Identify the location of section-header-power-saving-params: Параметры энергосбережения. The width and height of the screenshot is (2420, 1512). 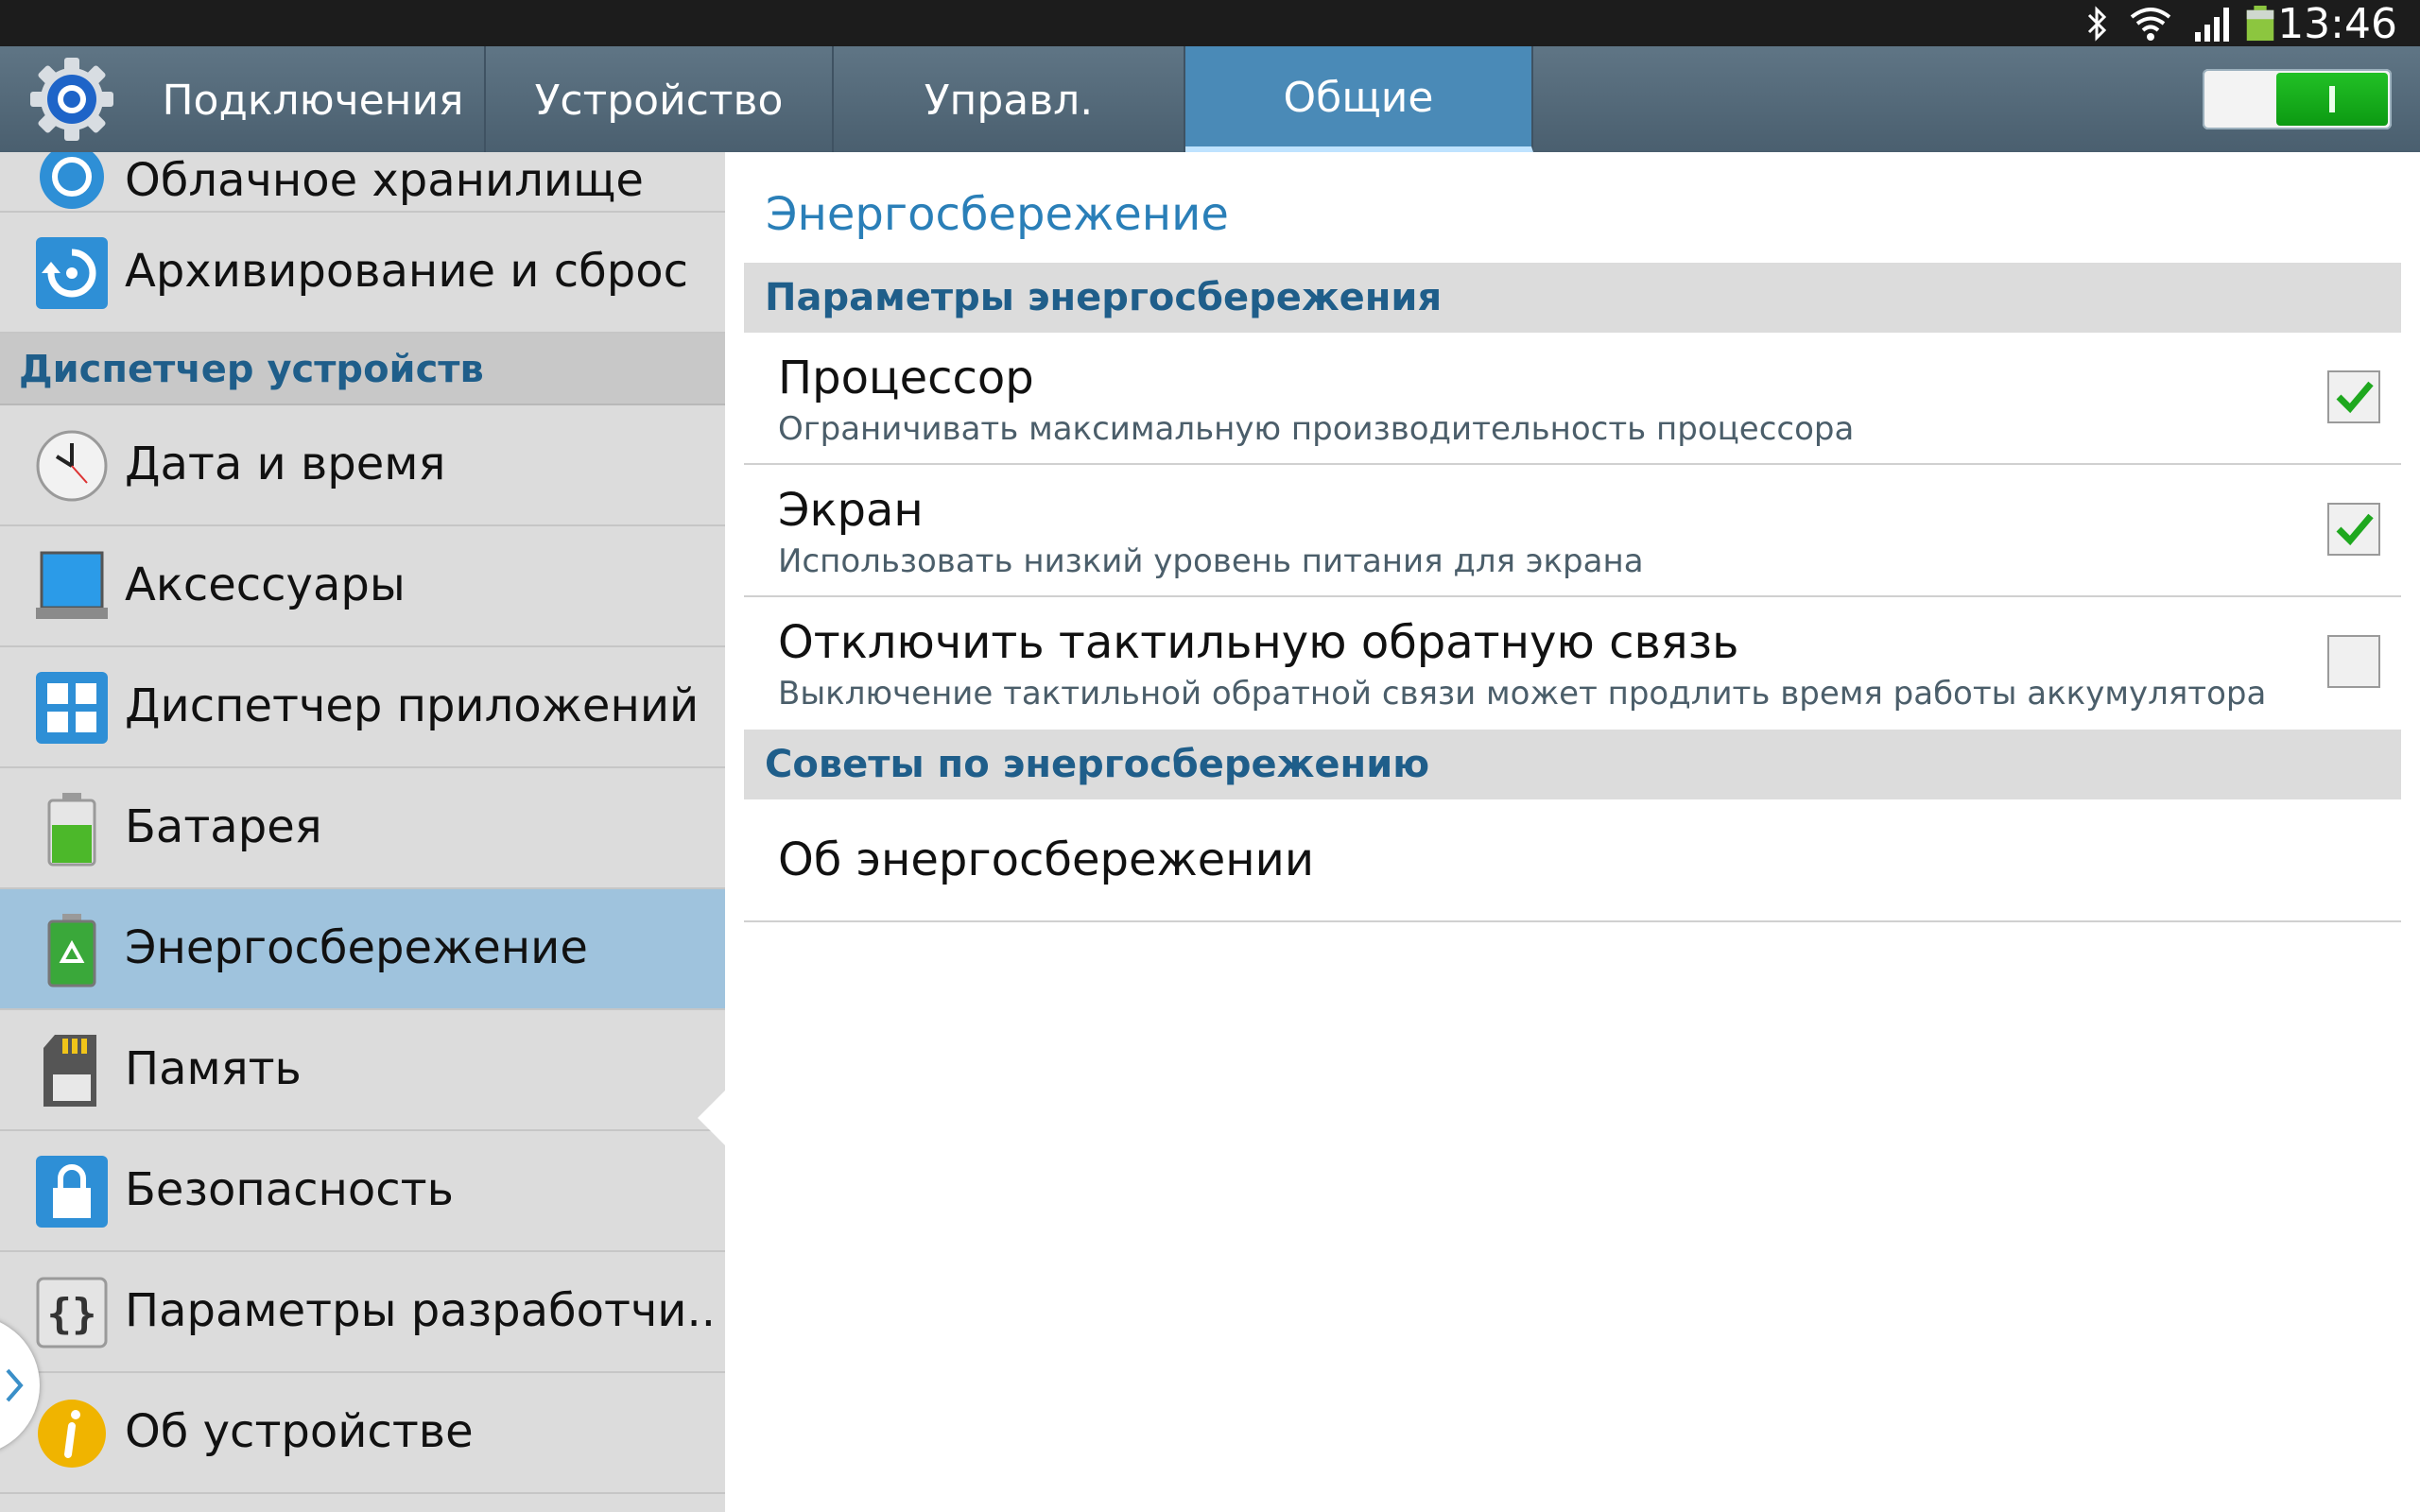
(1573, 298).